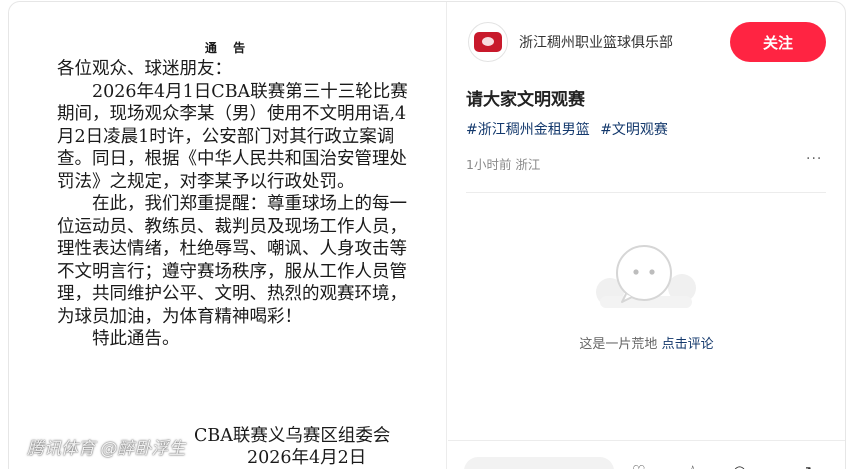 This screenshot has height=469, width=865. Describe the element at coordinates (688, 344) in the screenshot. I see `click-to-comment-link: 点击评论` at that location.